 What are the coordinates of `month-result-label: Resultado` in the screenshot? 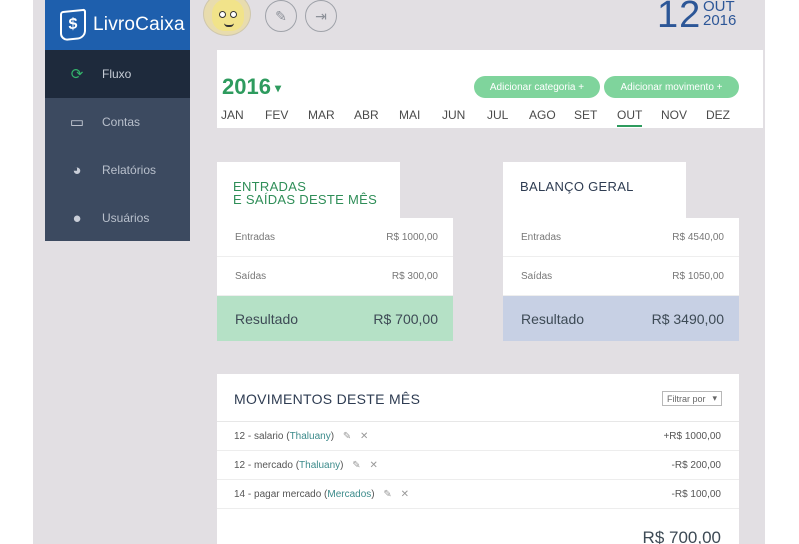 It's located at (267, 318).